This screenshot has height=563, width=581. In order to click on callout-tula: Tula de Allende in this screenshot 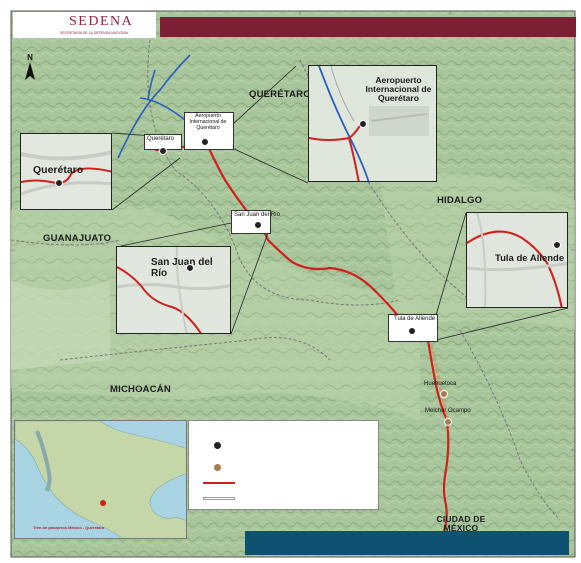, I will do `click(517, 260)`.